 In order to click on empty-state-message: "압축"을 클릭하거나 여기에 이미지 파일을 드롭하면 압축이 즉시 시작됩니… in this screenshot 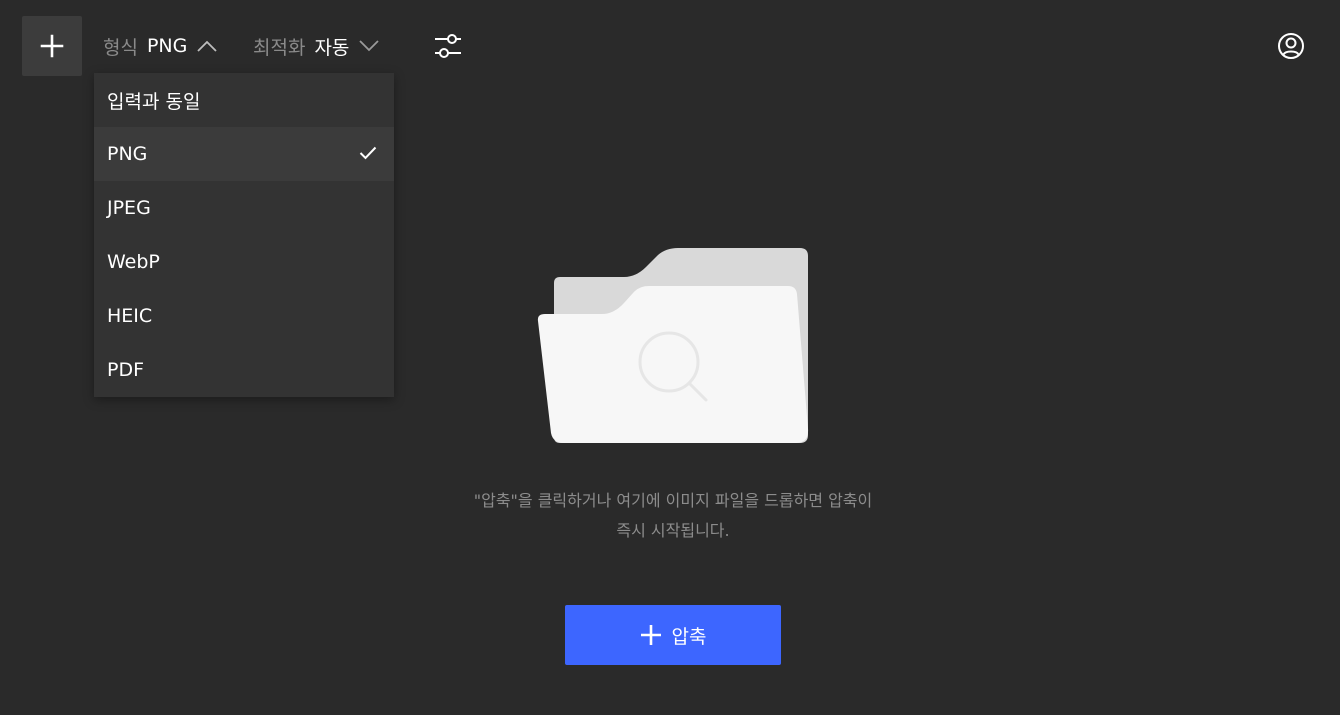, I will do `click(673, 516)`.